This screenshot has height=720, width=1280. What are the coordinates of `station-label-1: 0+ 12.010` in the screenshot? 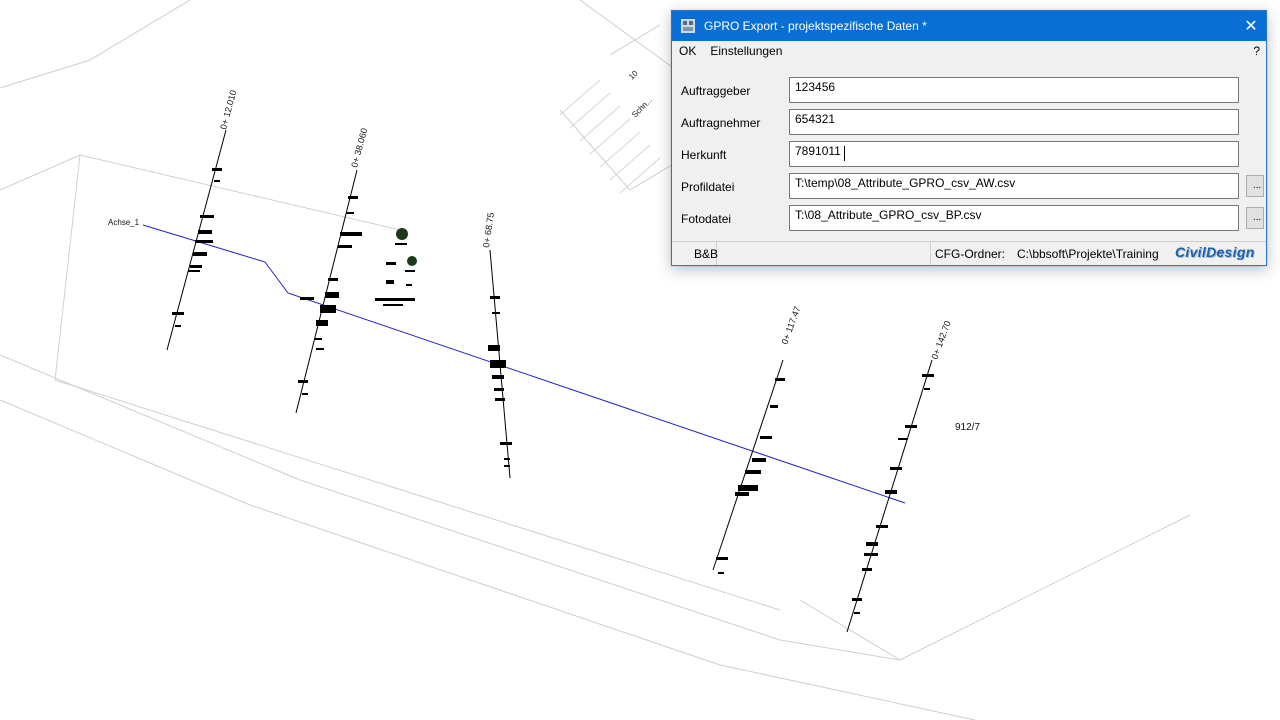 It's located at (228, 110).